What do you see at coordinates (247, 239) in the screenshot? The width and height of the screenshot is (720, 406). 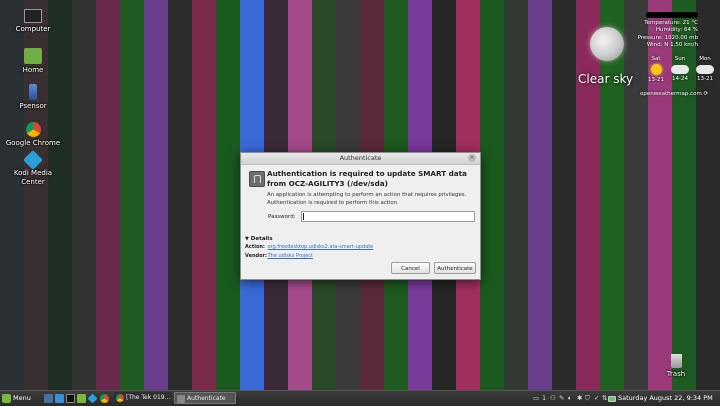 I see `chevron-down-icon: ▼` at bounding box center [247, 239].